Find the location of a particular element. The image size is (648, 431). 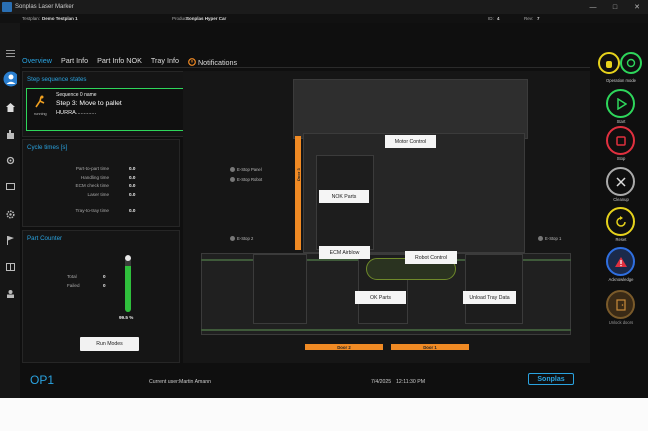

acknowledge-button is located at coordinates (620, 261).